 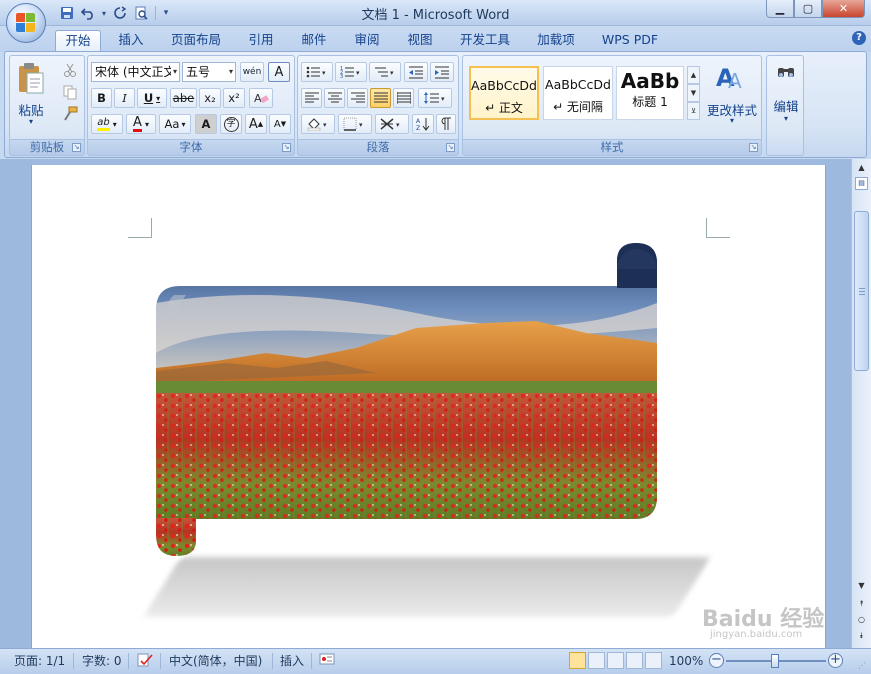 What do you see at coordinates (380, 98) in the screenshot?
I see `justify-icon` at bounding box center [380, 98].